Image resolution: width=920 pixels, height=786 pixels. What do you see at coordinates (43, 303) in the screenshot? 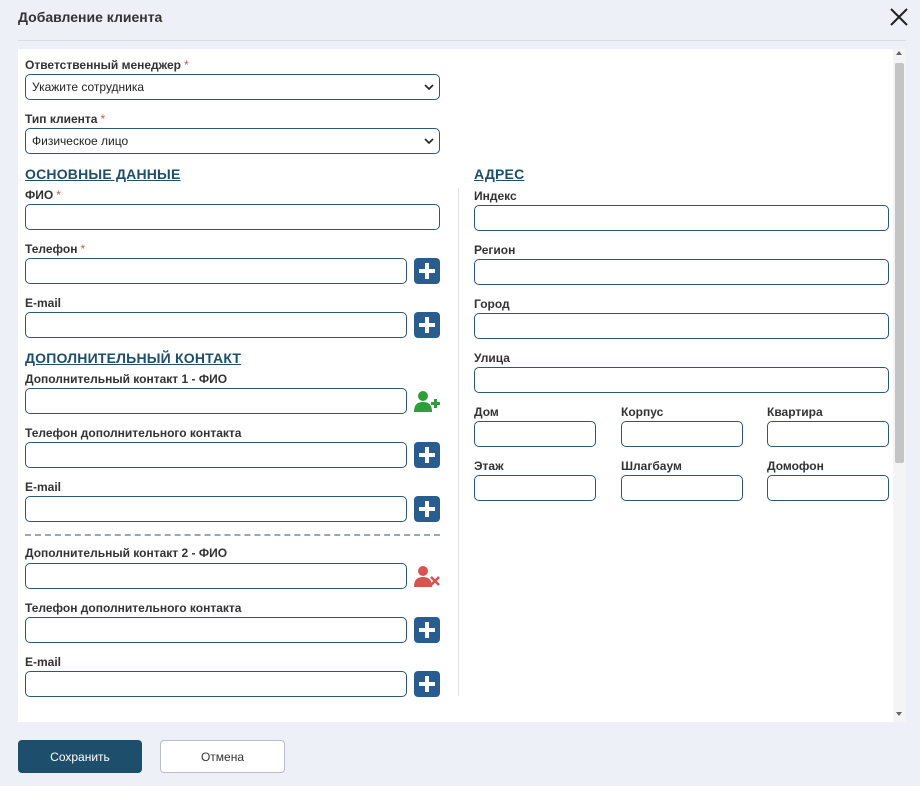
I see `email-label: E-mail` at bounding box center [43, 303].